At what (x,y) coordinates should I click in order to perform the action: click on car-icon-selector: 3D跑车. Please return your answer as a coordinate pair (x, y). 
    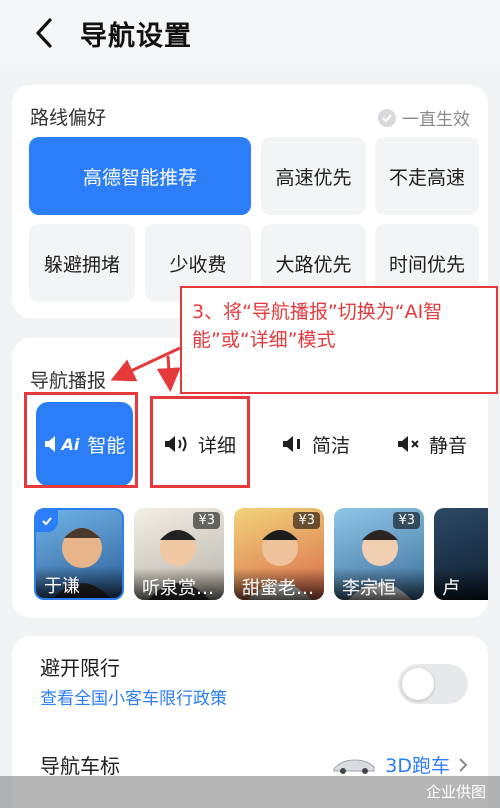
    Looking at the image, I should click on (399, 764).